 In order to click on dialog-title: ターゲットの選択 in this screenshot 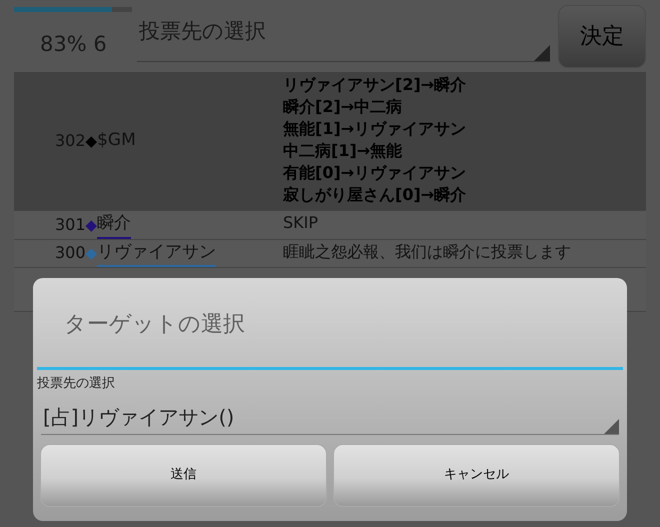, I will do `click(154, 324)`.